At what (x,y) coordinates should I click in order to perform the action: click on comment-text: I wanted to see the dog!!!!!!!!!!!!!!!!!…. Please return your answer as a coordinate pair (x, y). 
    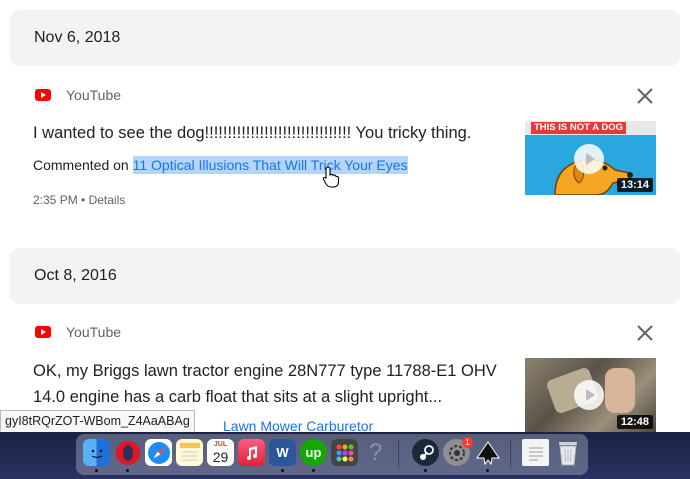
    Looking at the image, I should click on (252, 133).